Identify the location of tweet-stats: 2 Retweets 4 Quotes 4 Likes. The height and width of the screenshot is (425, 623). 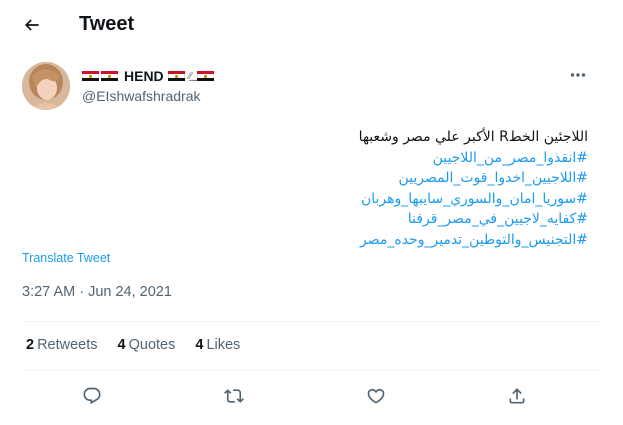
(133, 345).